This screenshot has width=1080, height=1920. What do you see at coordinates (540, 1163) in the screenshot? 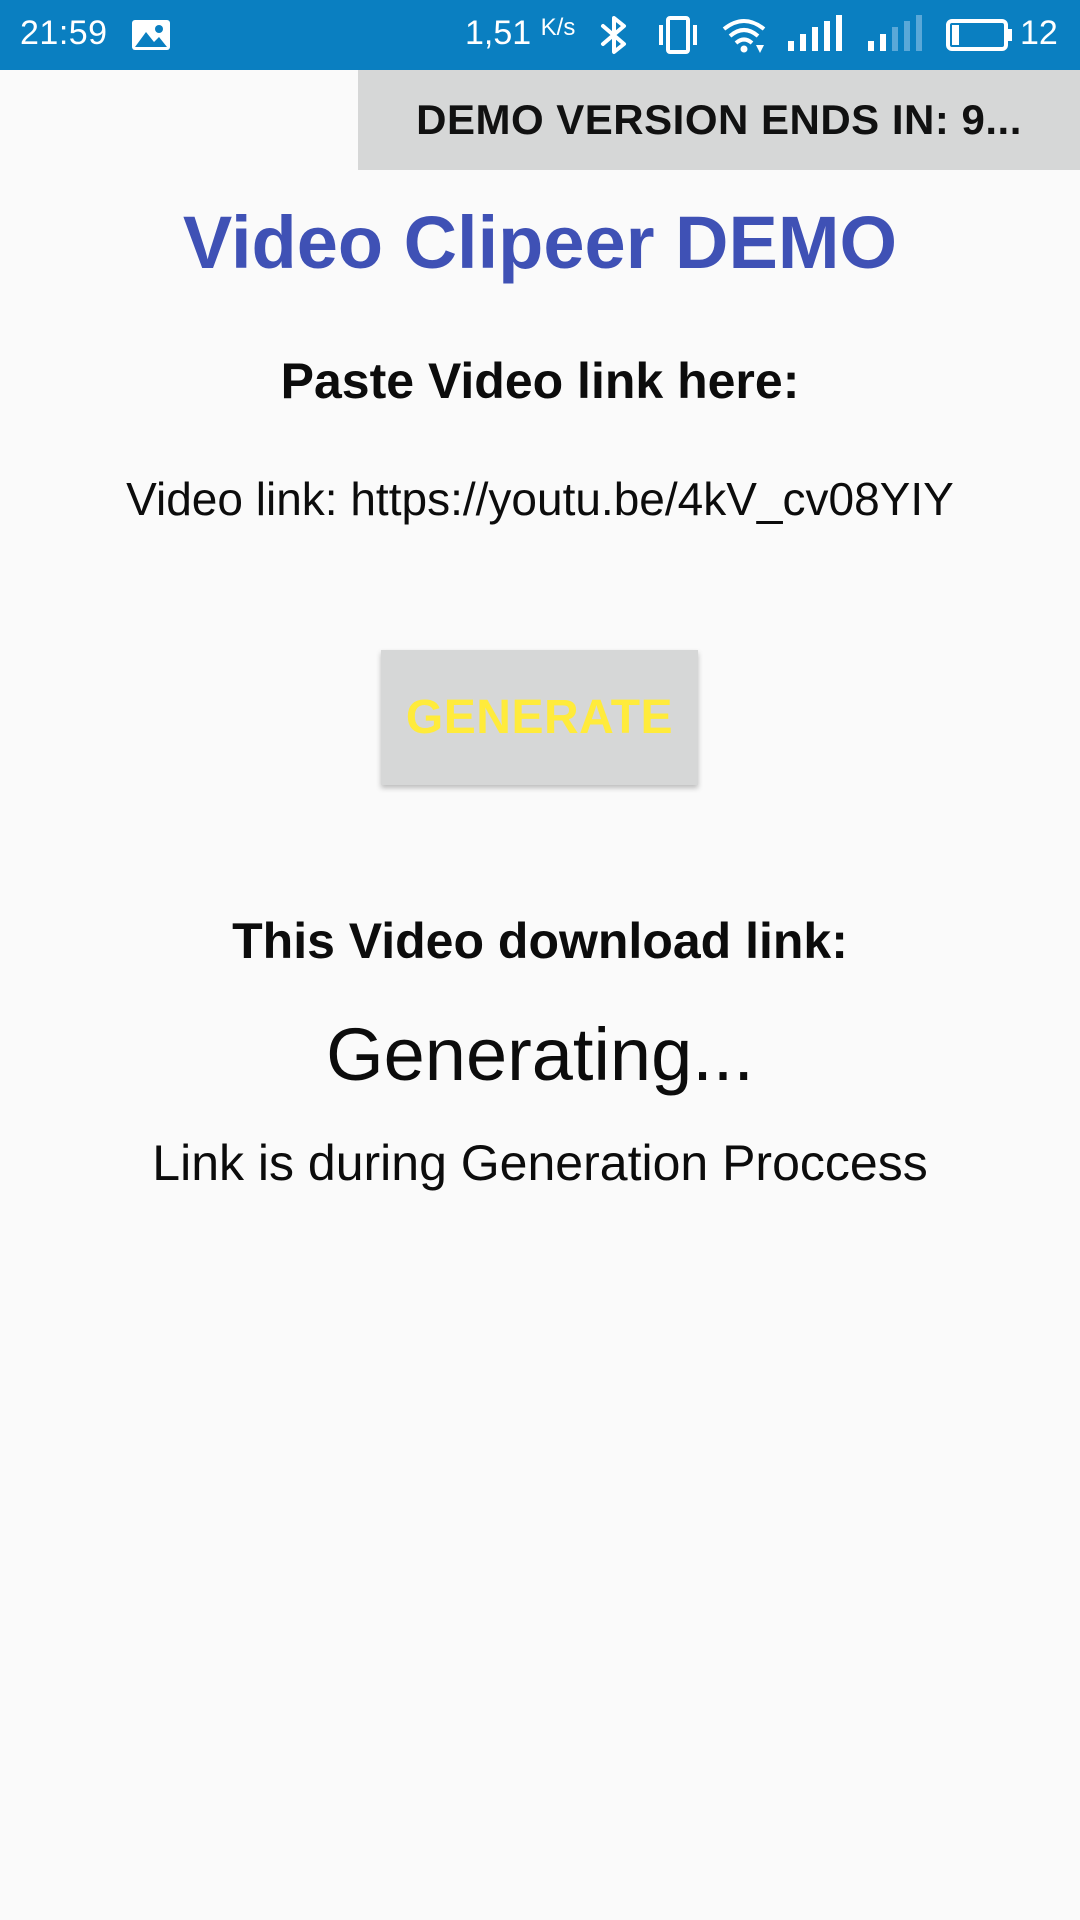
I see `generation-status-detail: Link is during Generation Proccess` at bounding box center [540, 1163].